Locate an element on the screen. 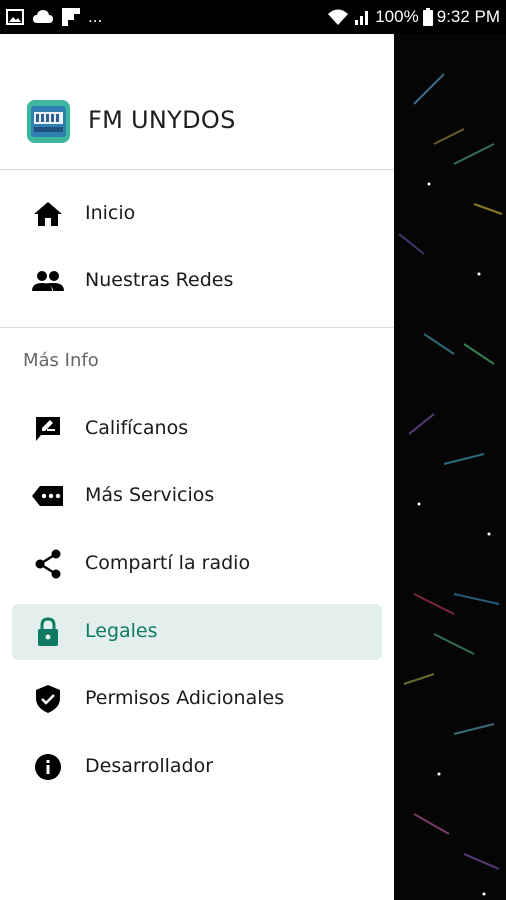  nav-item-label: Permisos Adicionales is located at coordinates (185, 698).